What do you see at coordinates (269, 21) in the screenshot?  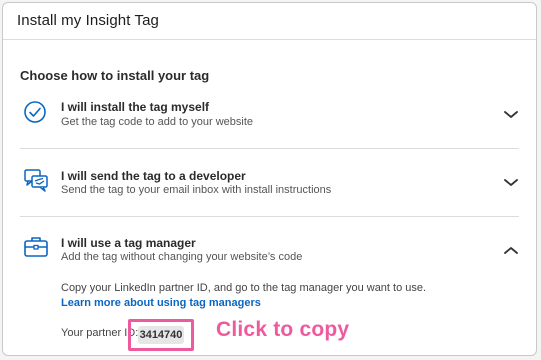 I see `dialog-header: Install my Insight Tag` at bounding box center [269, 21].